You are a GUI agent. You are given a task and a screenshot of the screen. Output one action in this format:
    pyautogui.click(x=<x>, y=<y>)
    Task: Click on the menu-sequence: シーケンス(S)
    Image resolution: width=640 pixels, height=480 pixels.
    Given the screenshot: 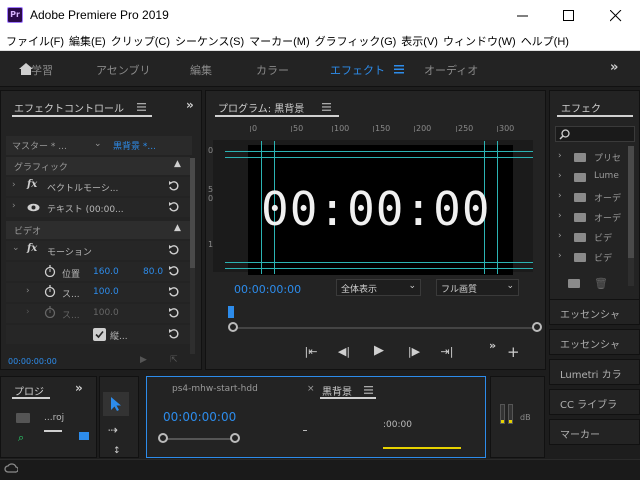 What is the action you would take?
    pyautogui.click(x=210, y=41)
    